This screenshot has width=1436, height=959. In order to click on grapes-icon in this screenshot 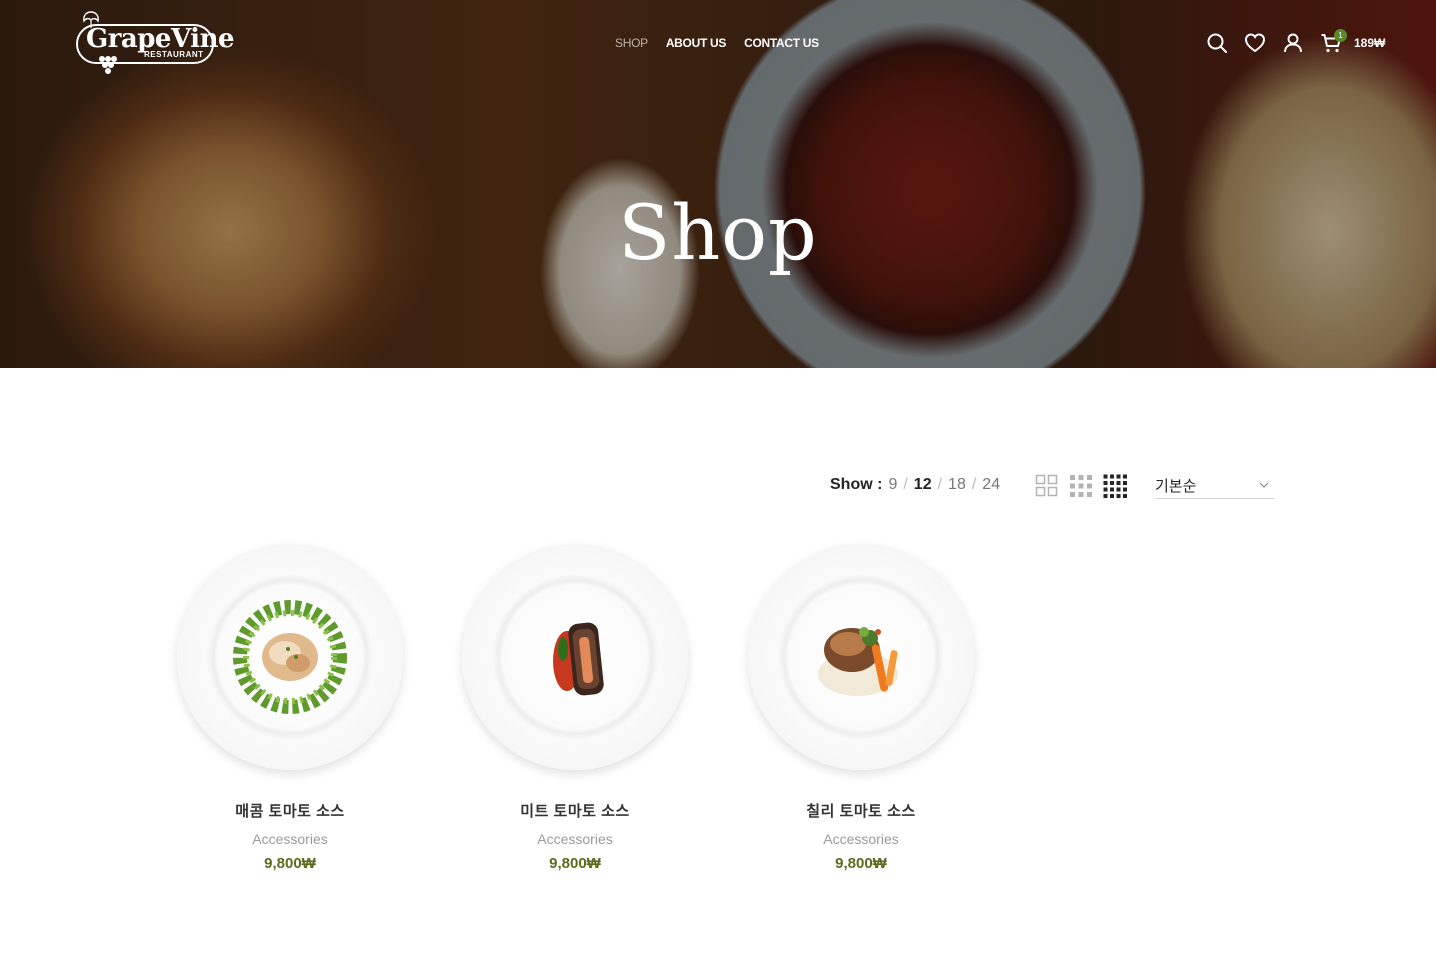, I will do `click(108, 65)`.